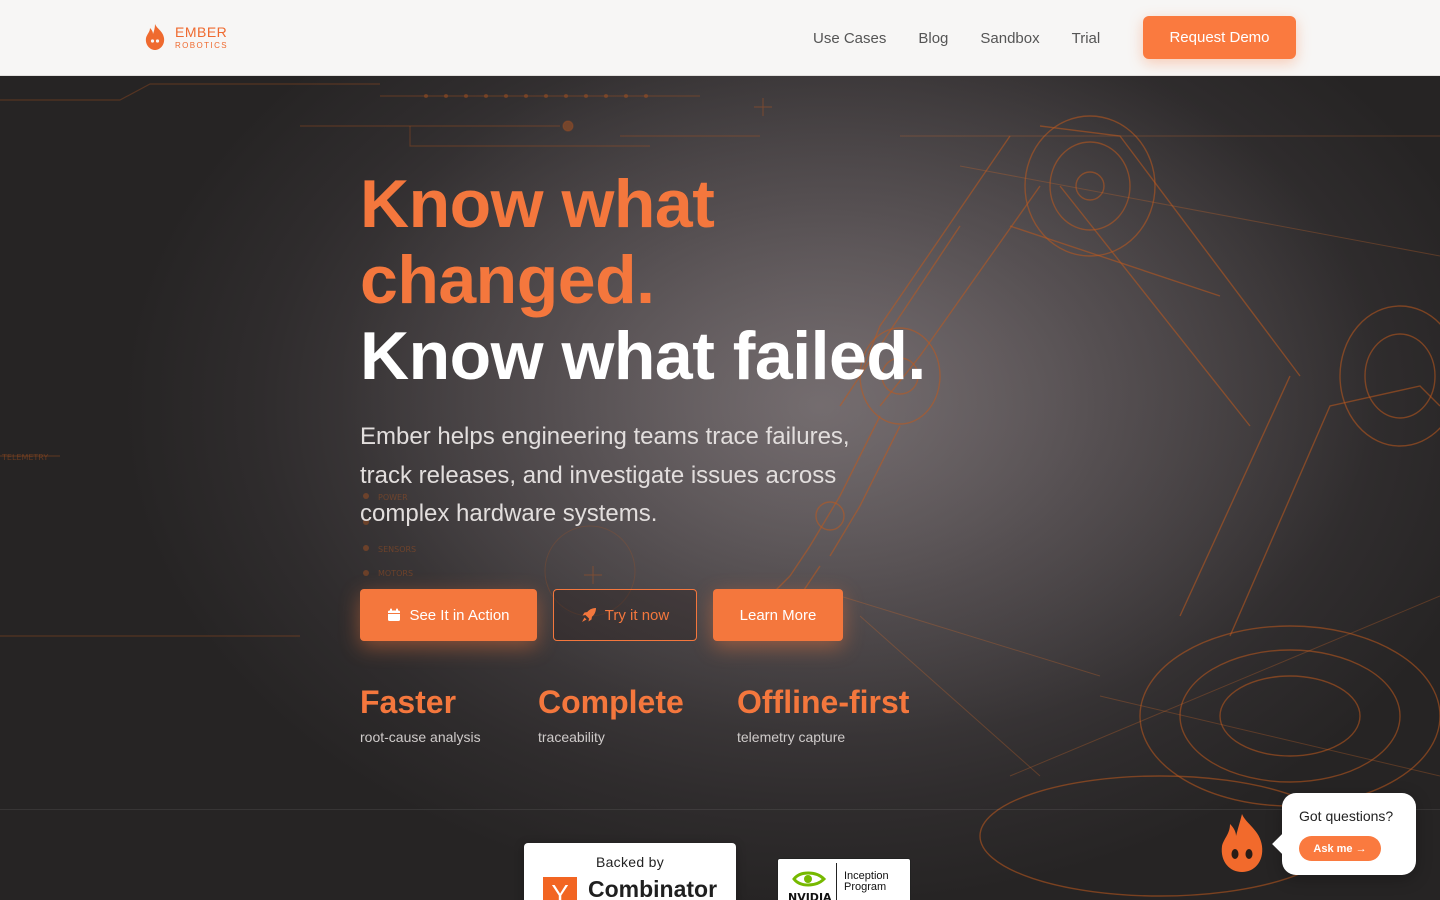 The height and width of the screenshot is (900, 1440). What do you see at coordinates (201, 31) in the screenshot?
I see `brand-name: EMBER` at bounding box center [201, 31].